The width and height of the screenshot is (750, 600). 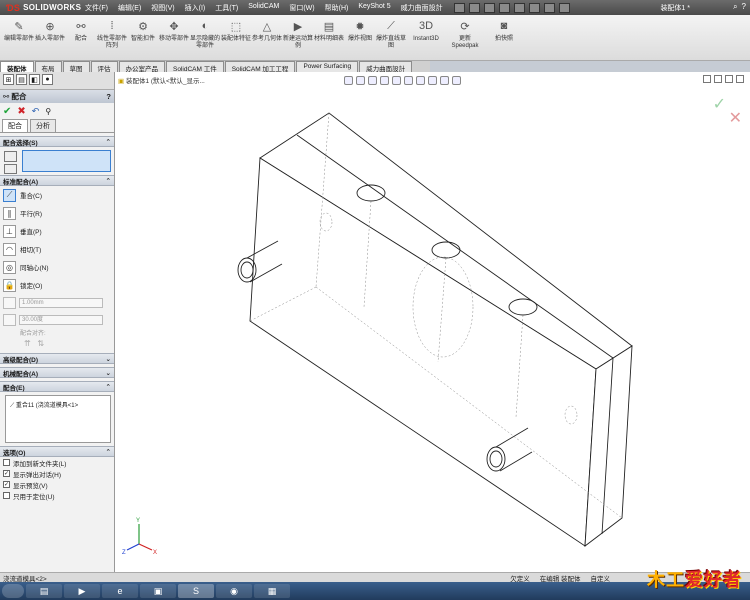 What do you see at coordinates (34, 79) in the screenshot?
I see `config-manager-icon: ◧` at bounding box center [34, 79].